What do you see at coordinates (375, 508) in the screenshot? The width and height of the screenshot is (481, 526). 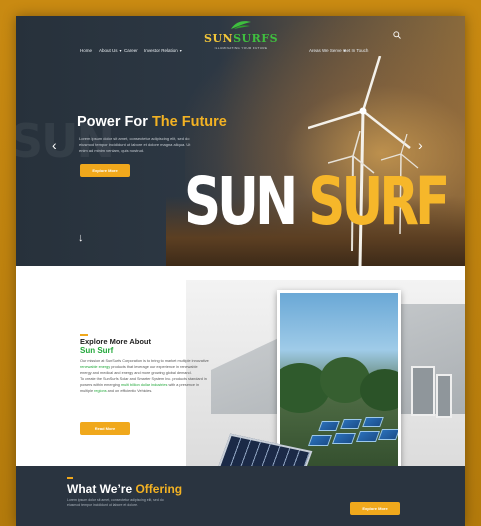 I see `offering-explore-button: Explore More` at bounding box center [375, 508].